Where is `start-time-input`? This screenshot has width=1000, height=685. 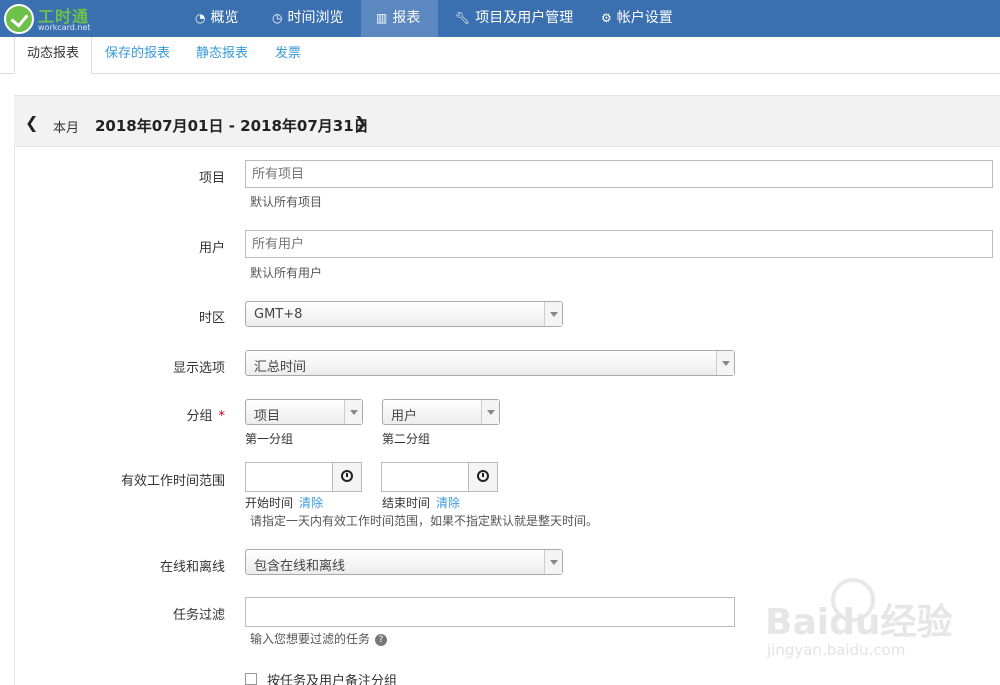 start-time-input is located at coordinates (303, 477).